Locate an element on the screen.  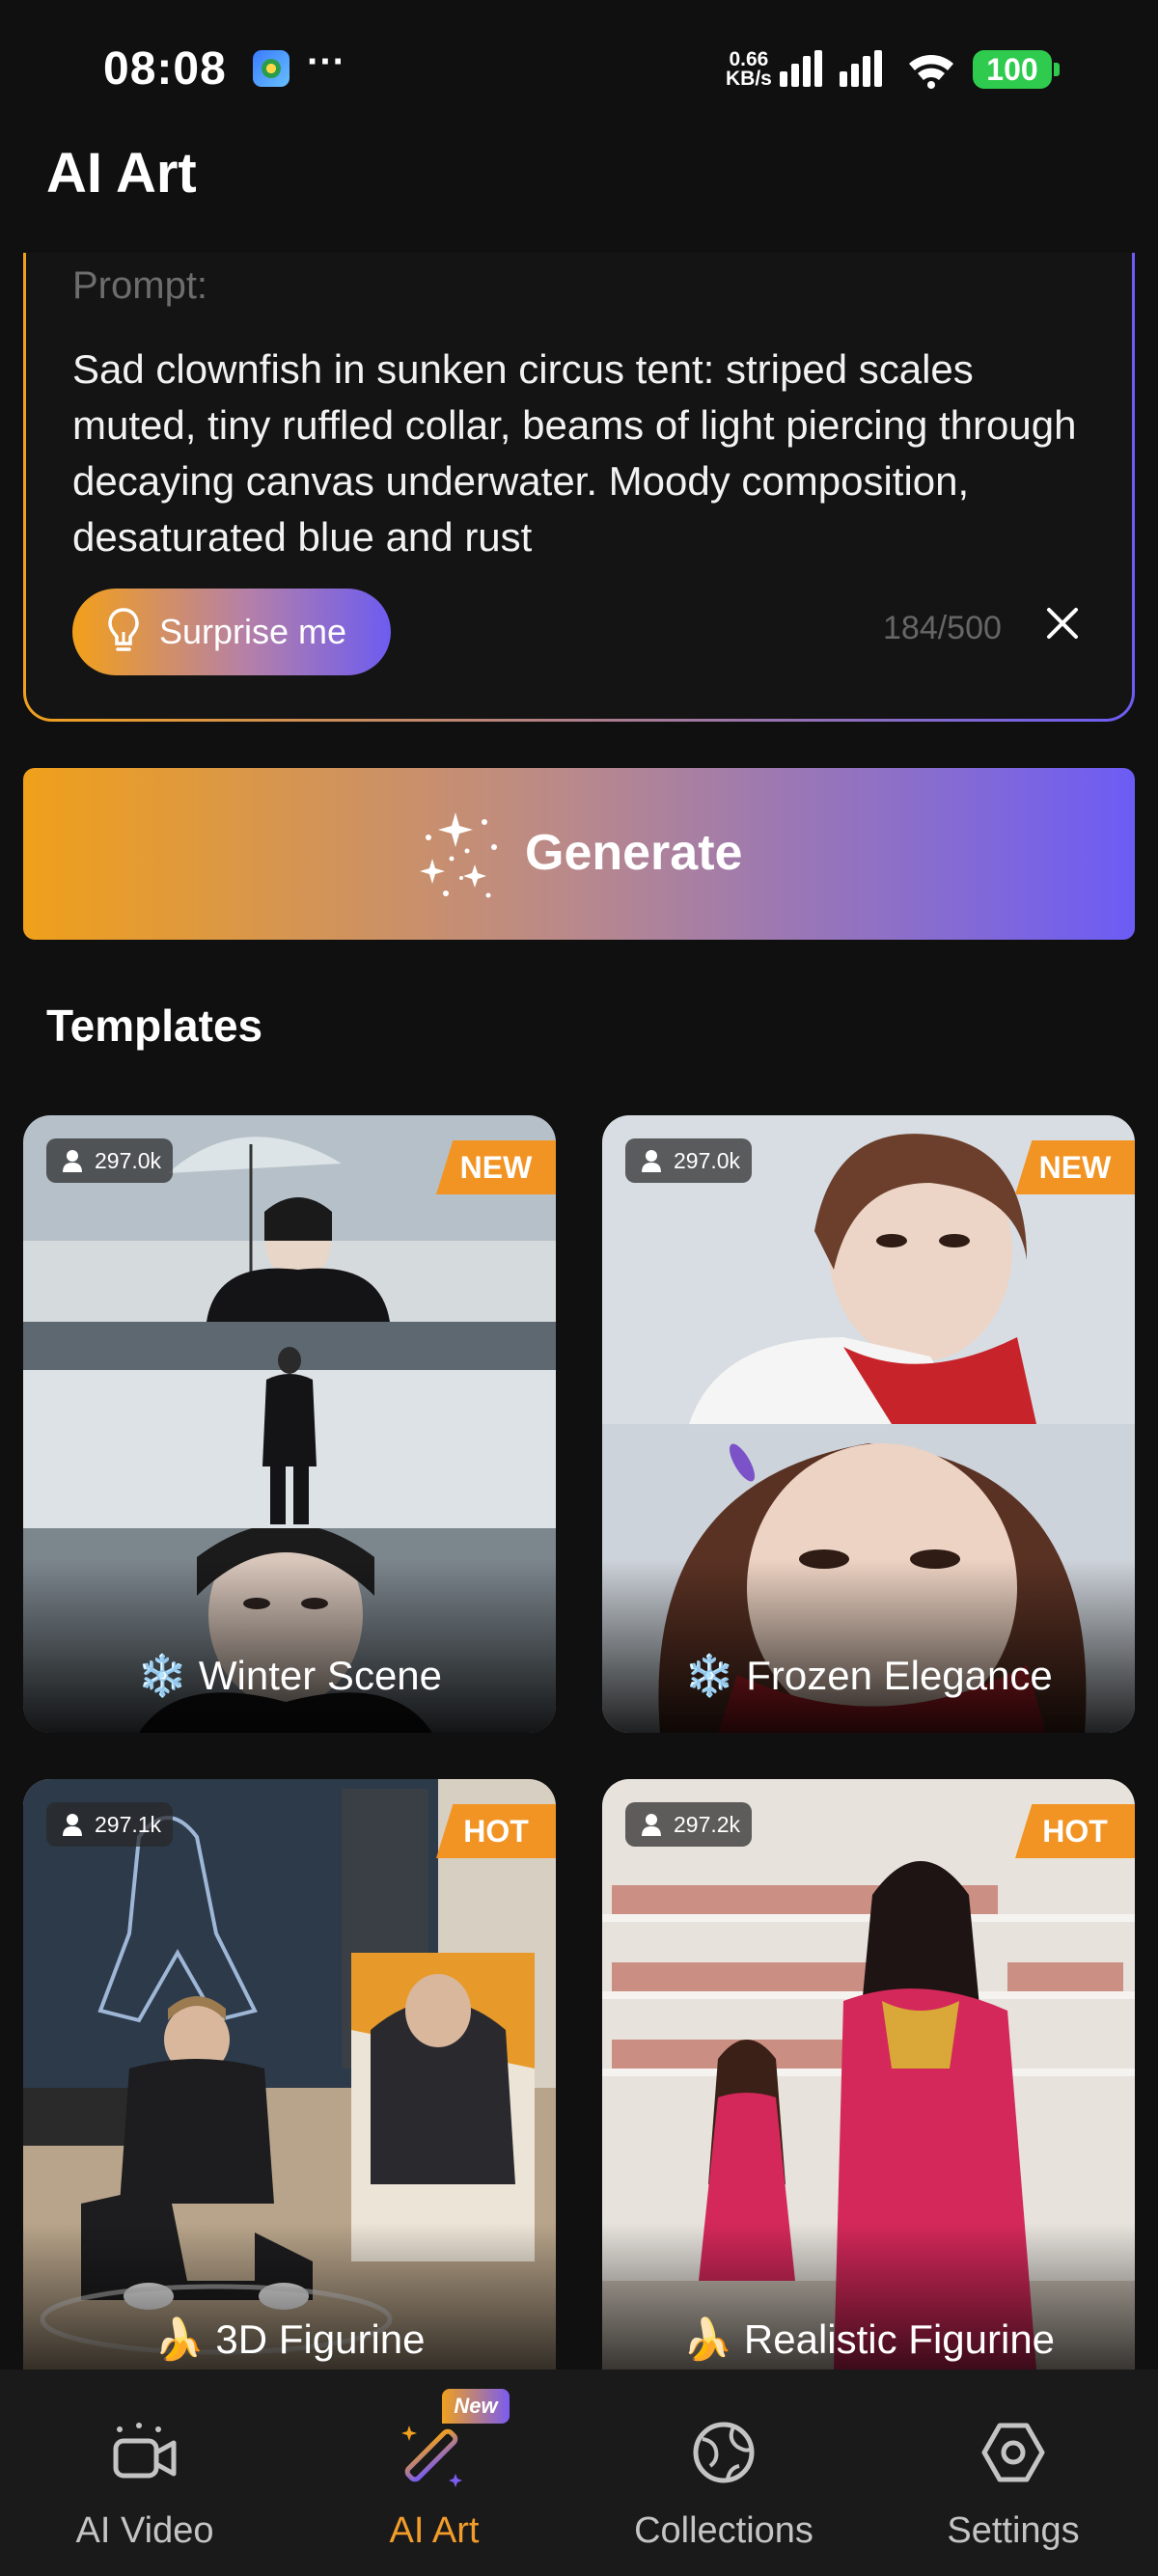
card-title: ❄️ Winter Scene is located at coordinates (289, 1675).